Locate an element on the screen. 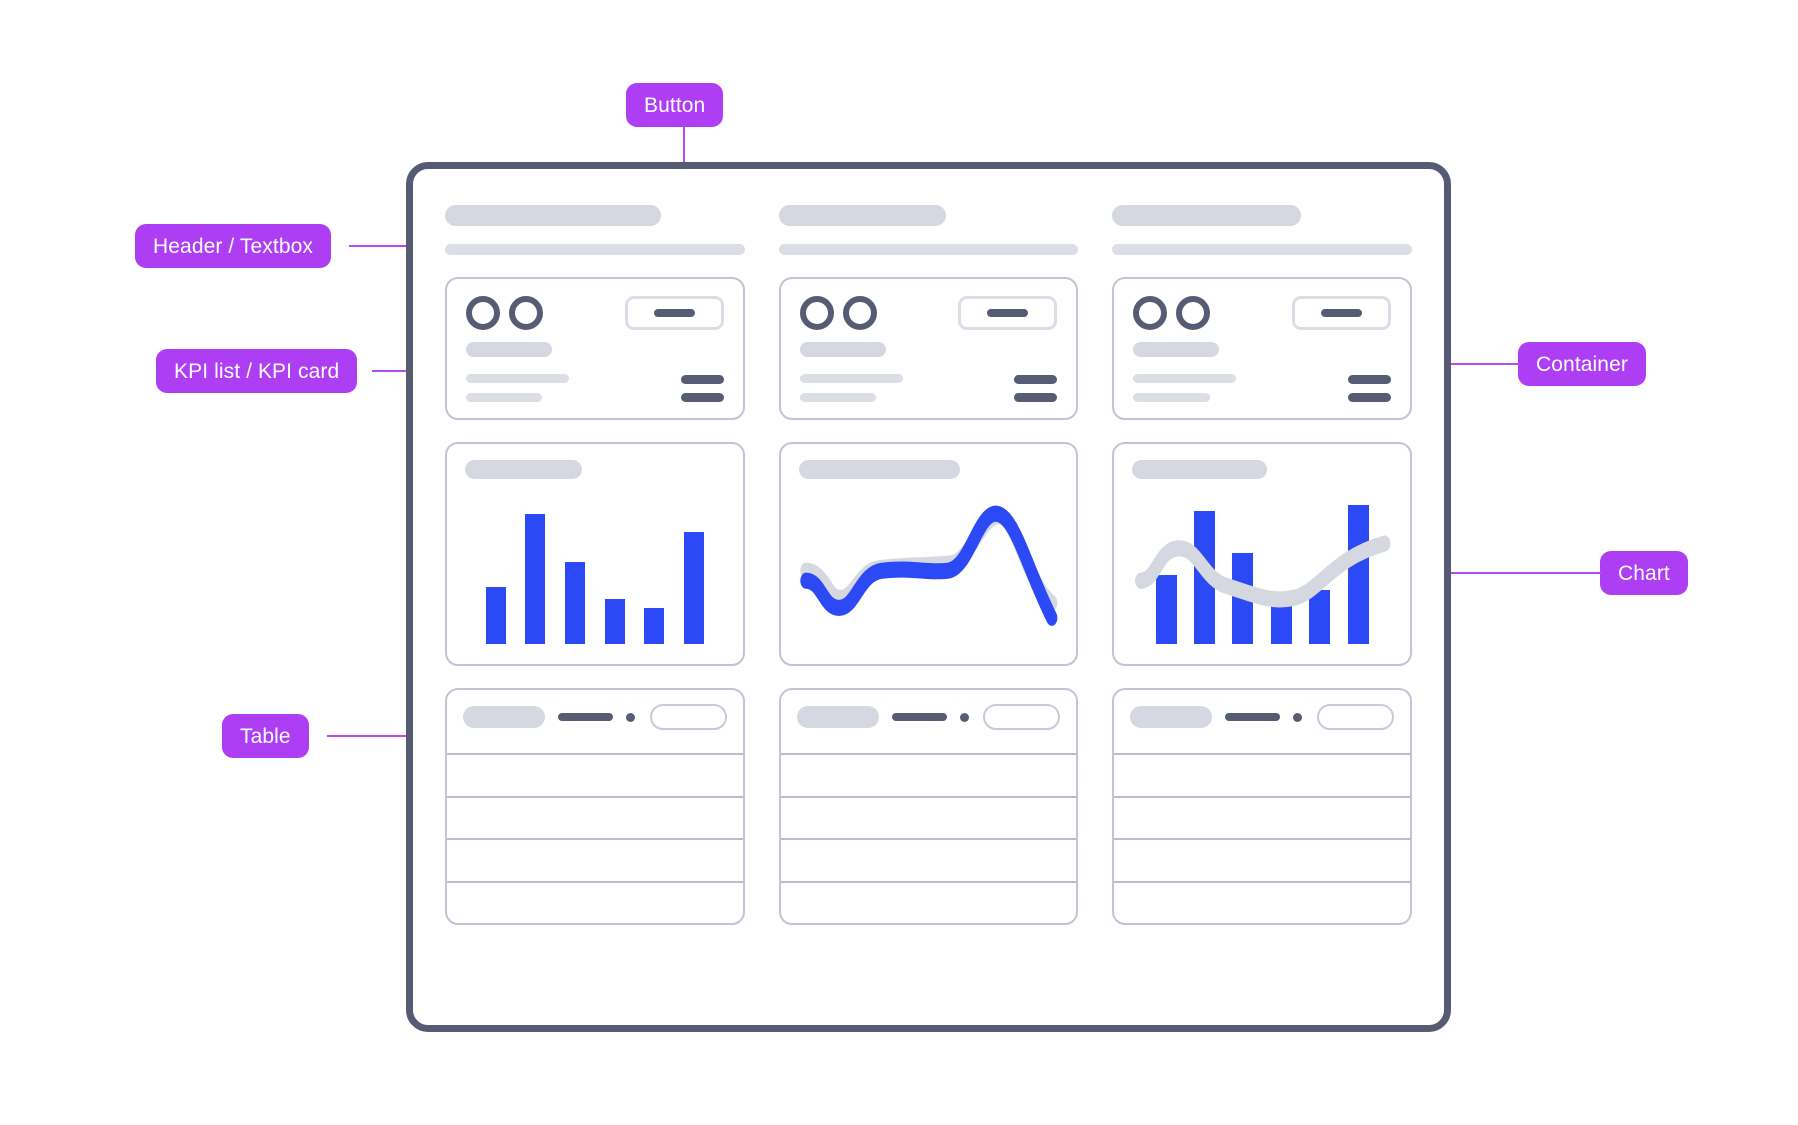 This screenshot has width=1798, height=1125. chart-card-bar is located at coordinates (595, 554).